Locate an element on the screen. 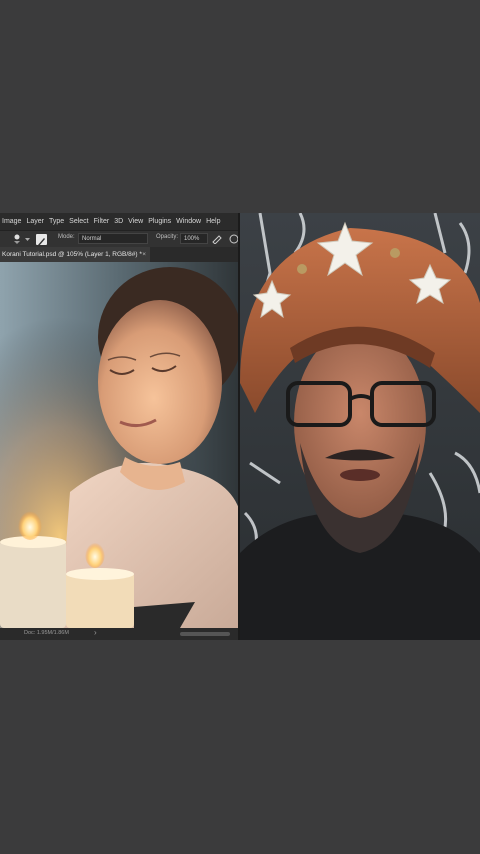 Image resolution: width=480 pixels, height=854 pixels. mode-label: Mode: is located at coordinates (66, 237).